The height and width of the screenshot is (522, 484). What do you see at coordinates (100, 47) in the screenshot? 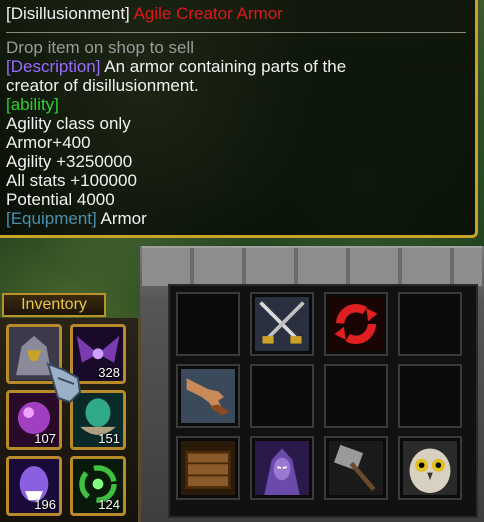
I see `sell-hint: Drop item on shop to sell` at bounding box center [100, 47].